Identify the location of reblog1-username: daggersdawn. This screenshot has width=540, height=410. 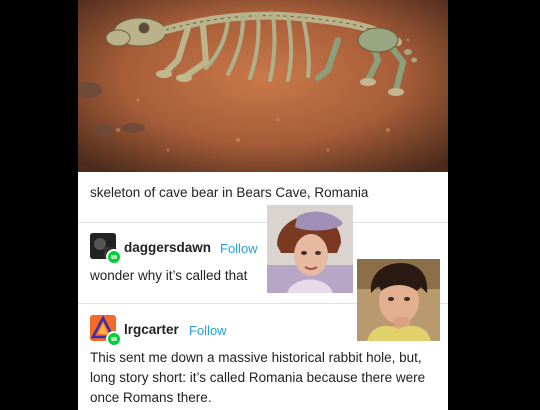
(167, 247).